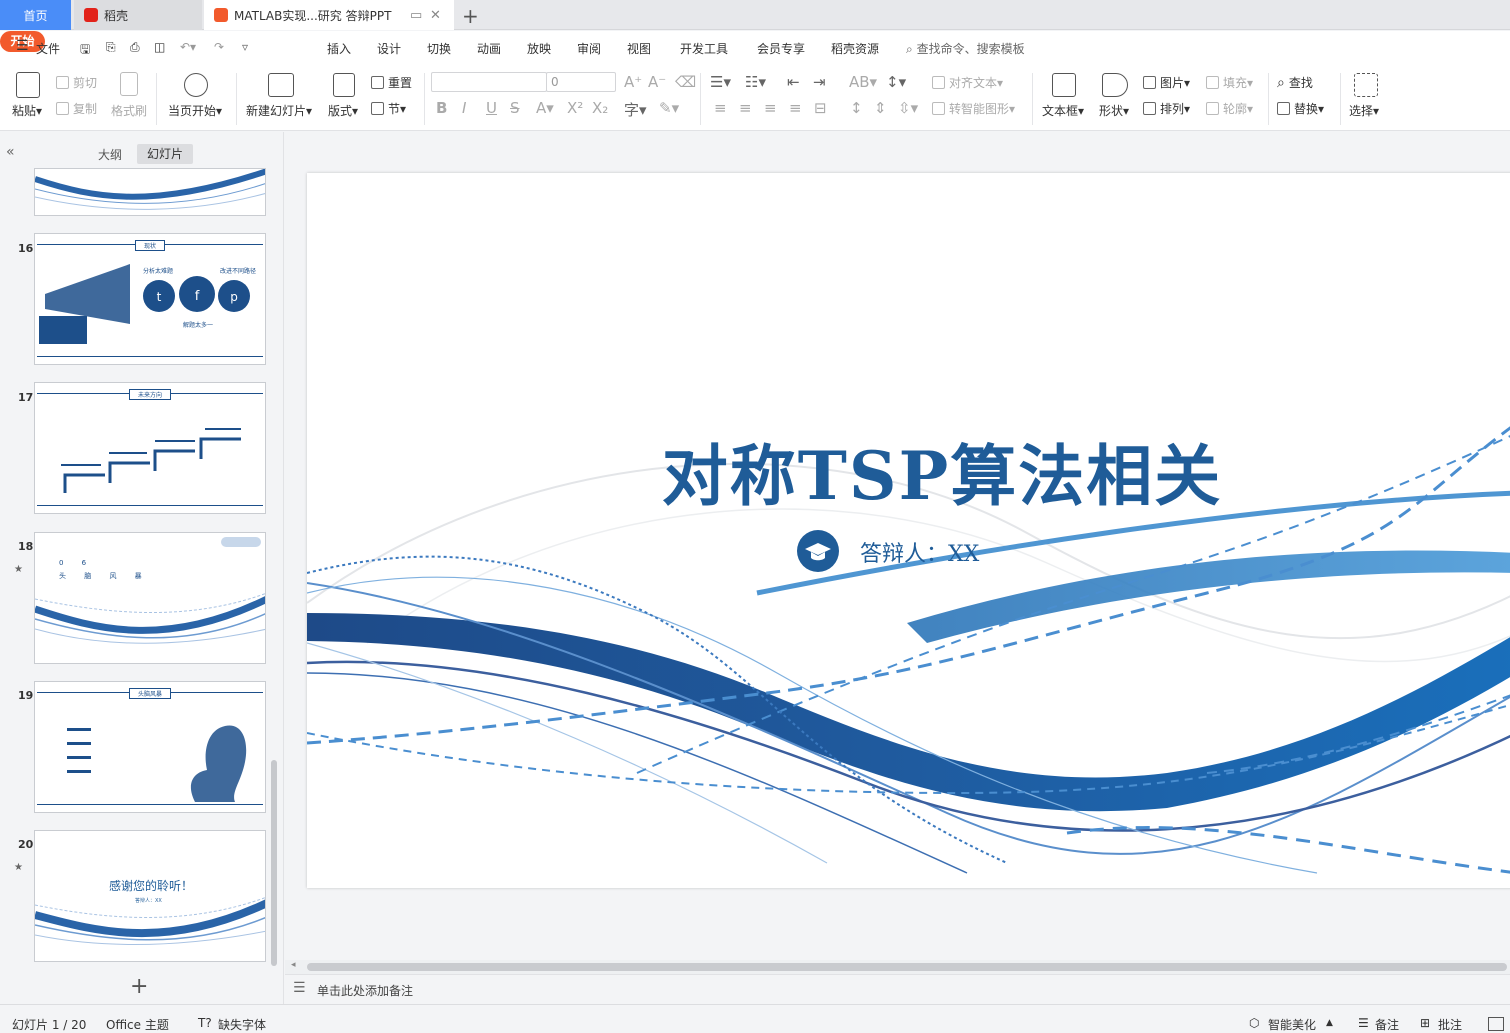  What do you see at coordinates (281, 85) in the screenshot?
I see `new-slide-icon` at bounding box center [281, 85].